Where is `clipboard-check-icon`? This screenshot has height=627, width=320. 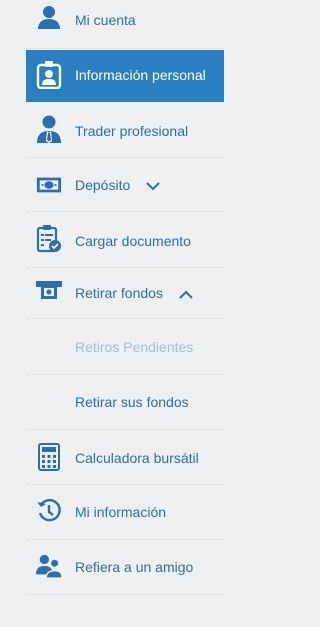
clipboard-check-icon is located at coordinates (49, 239).